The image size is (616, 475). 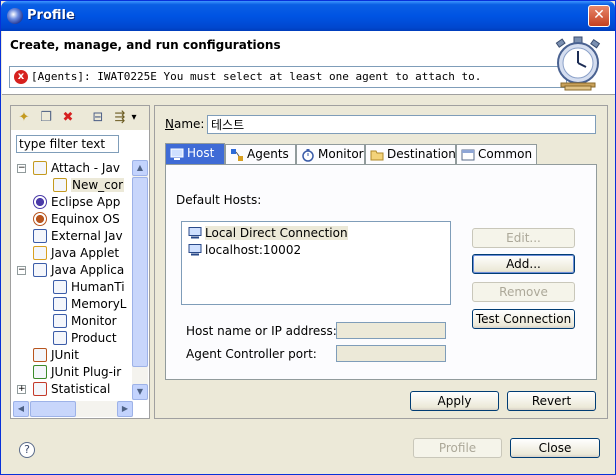 What do you see at coordinates (125, 409) in the screenshot?
I see `scroll-right-icon: ▶` at bounding box center [125, 409].